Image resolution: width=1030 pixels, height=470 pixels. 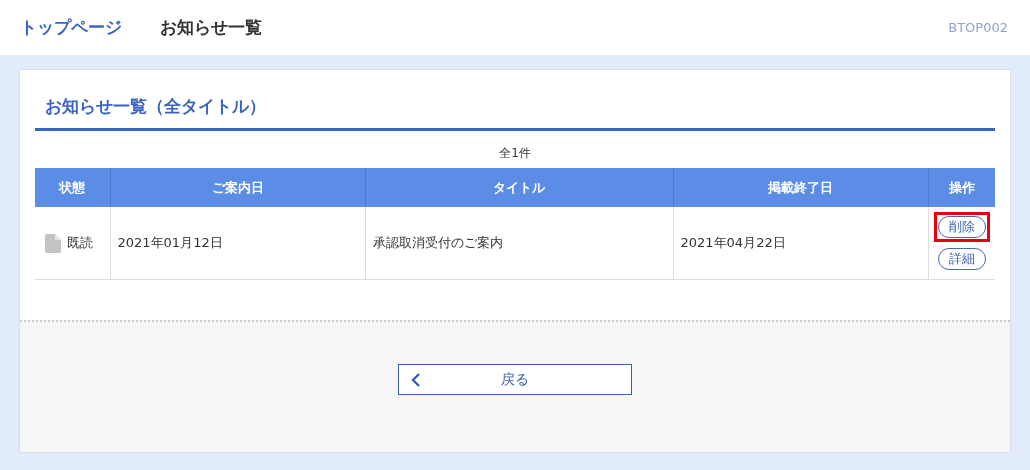 What do you see at coordinates (978, 27) in the screenshot?
I see `screen-id: BTOP002` at bounding box center [978, 27].